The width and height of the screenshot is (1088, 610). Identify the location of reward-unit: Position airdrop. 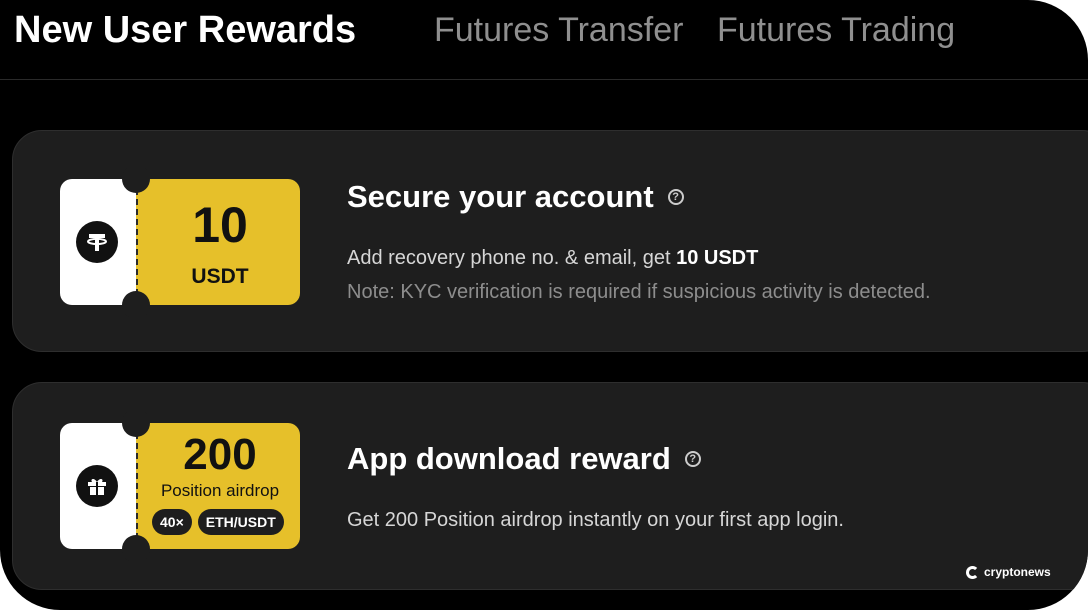
(220, 490).